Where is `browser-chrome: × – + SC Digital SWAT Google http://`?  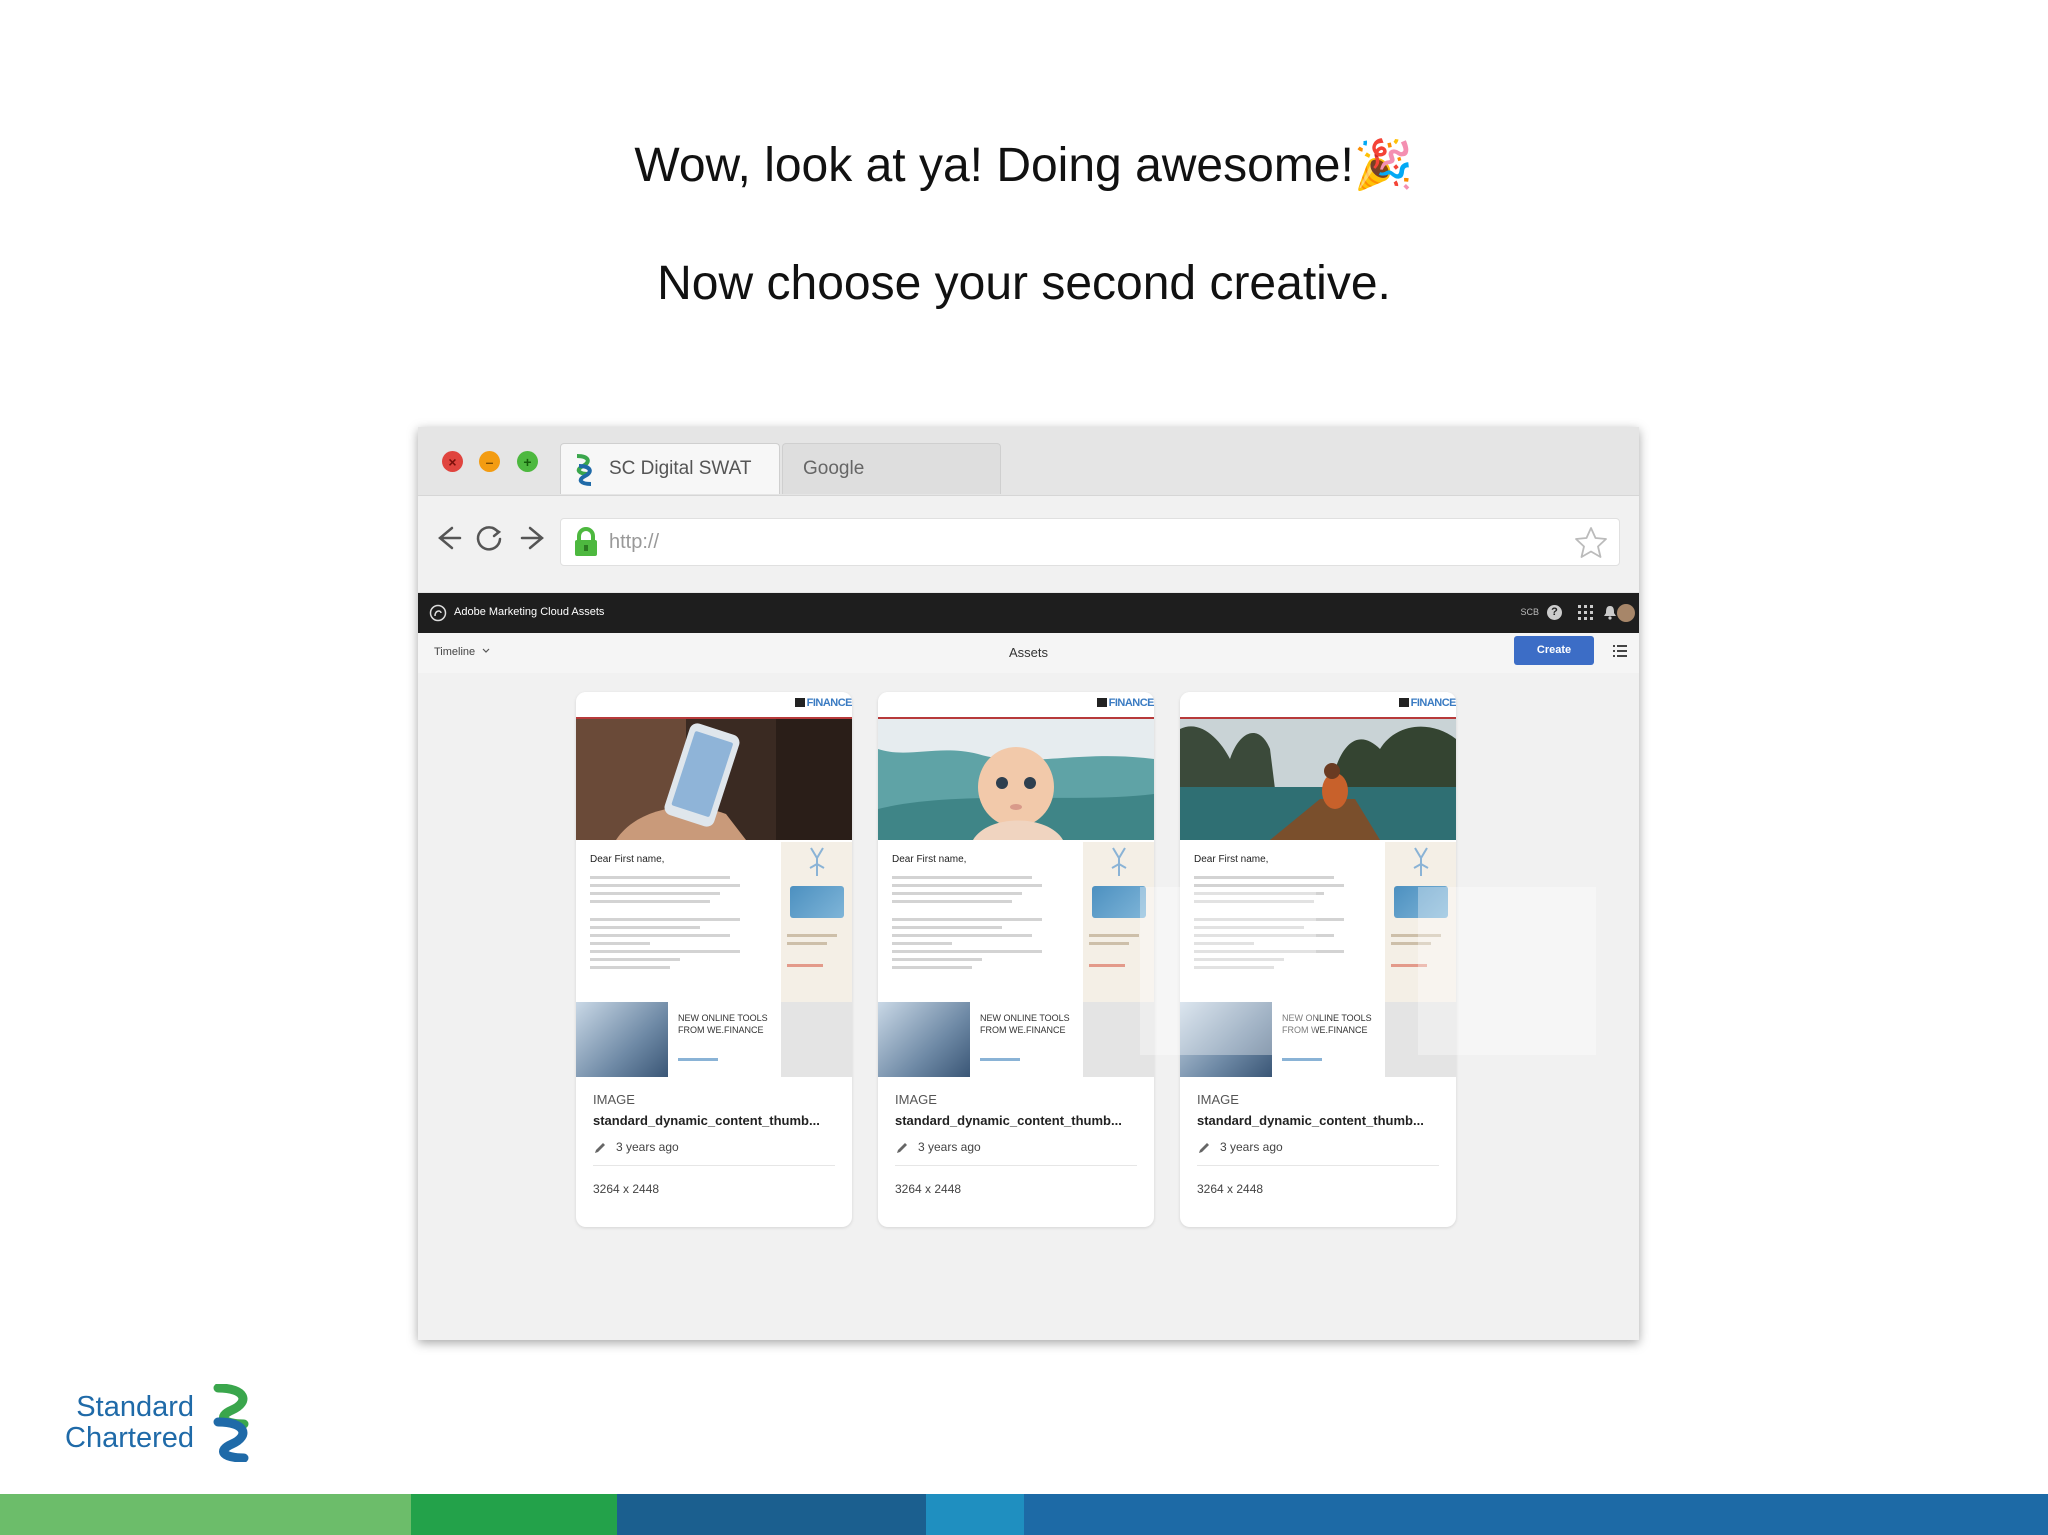 browser-chrome: × – + SC Digital SWAT Google http:// is located at coordinates (1028, 510).